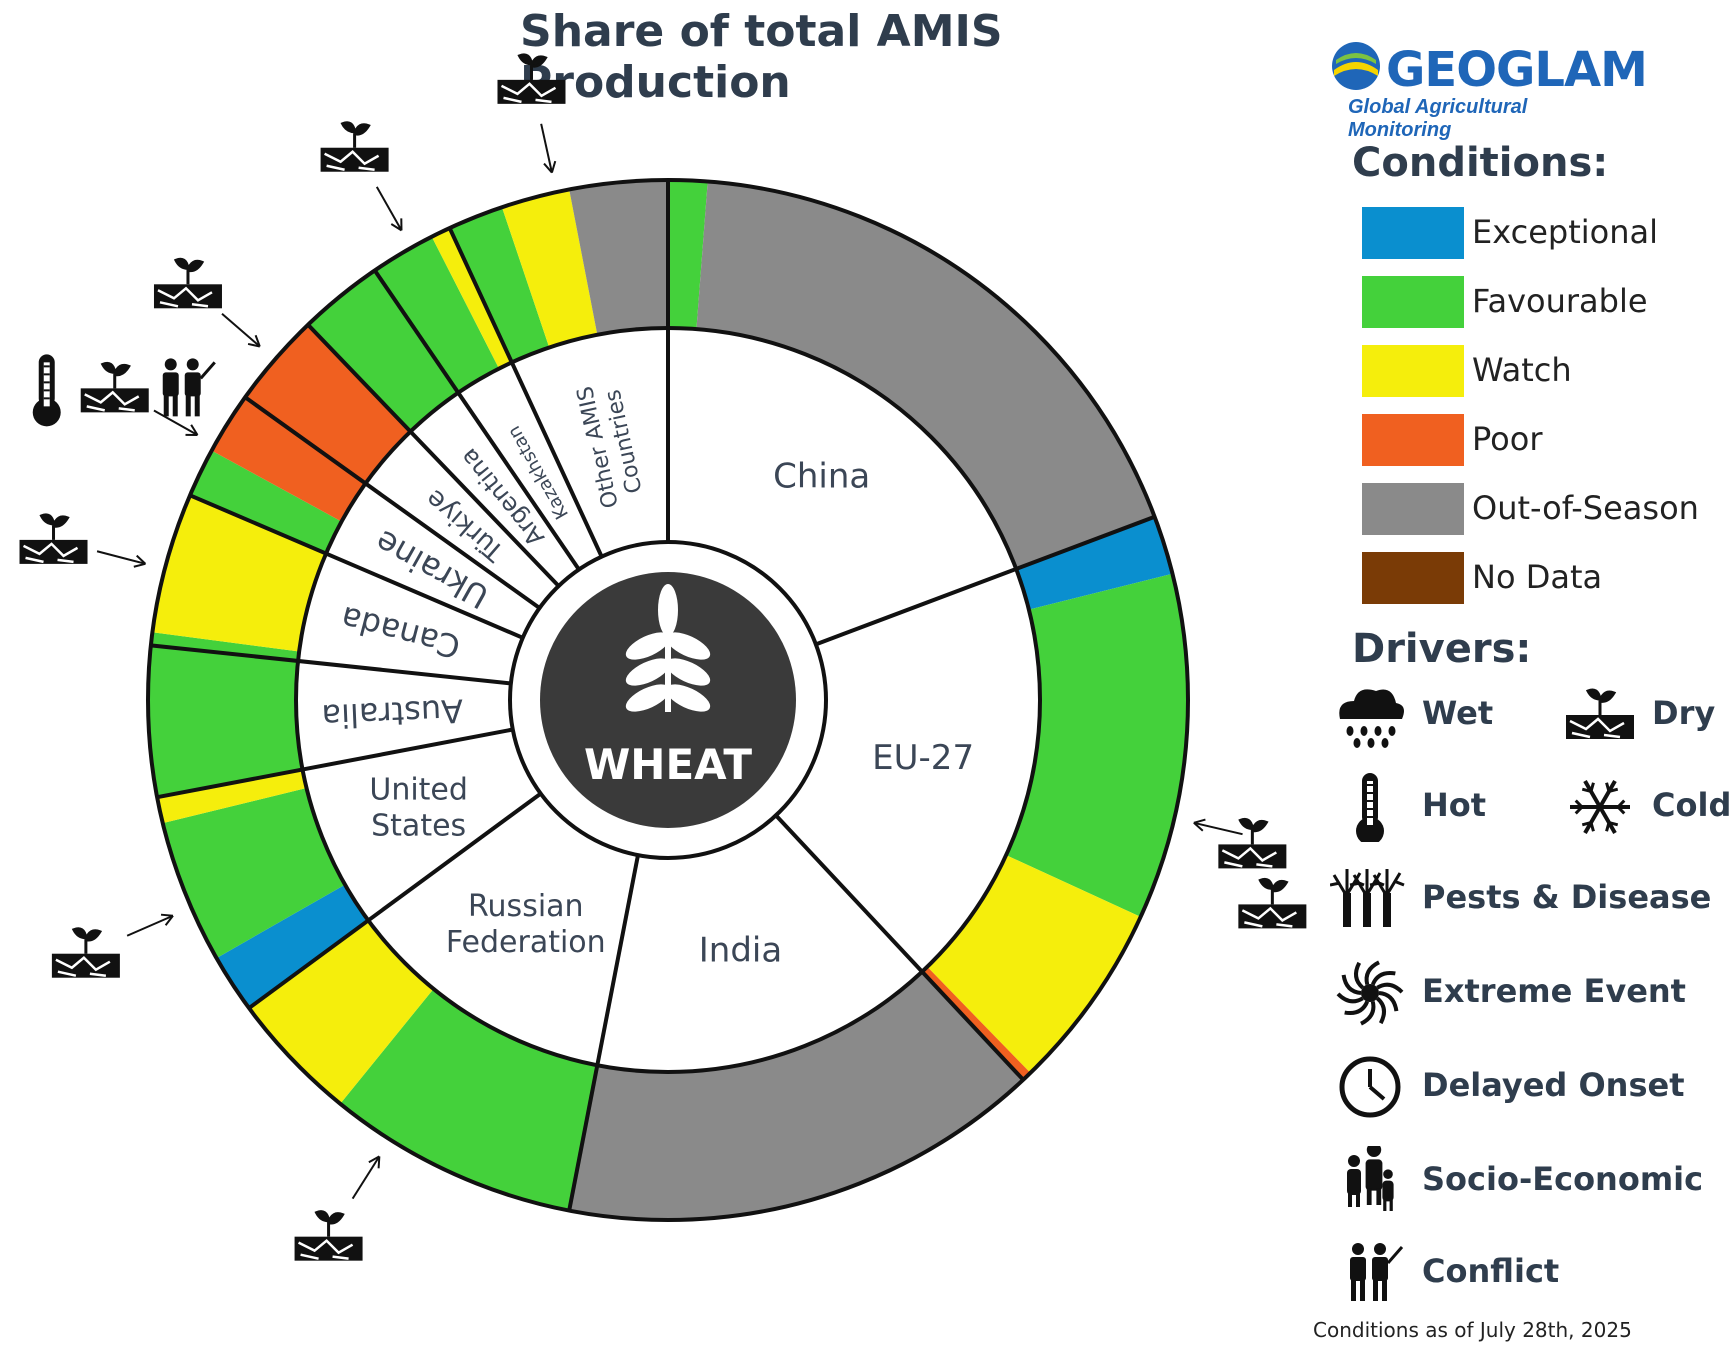 The width and height of the screenshot is (1730, 1350). I want to click on label-india: India, so click(740, 950).